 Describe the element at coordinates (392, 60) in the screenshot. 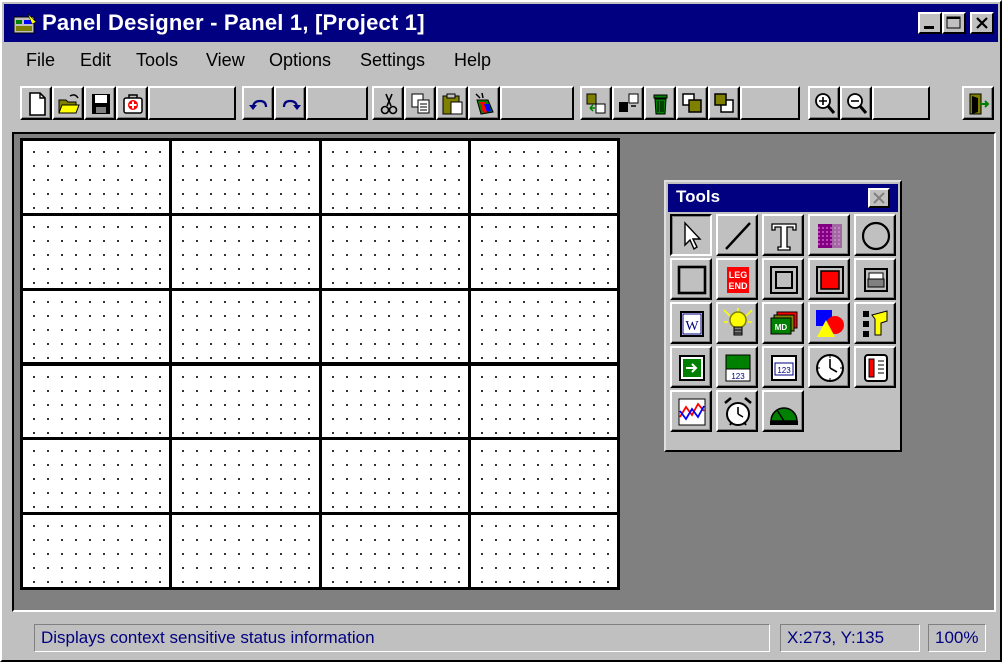

I see `menu-settings: Settings` at that location.